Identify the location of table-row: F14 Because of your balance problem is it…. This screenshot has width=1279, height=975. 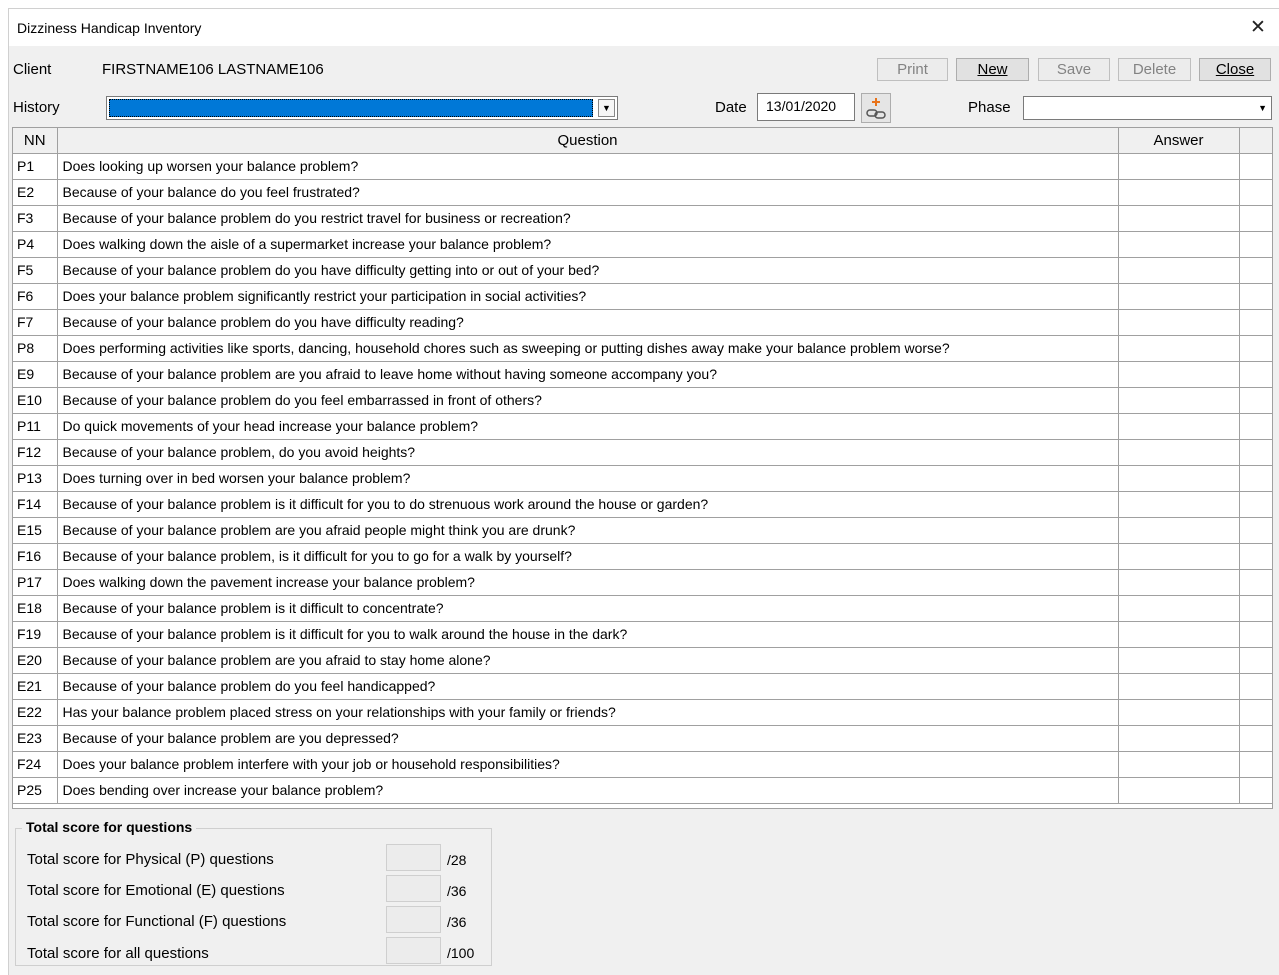
(642, 504).